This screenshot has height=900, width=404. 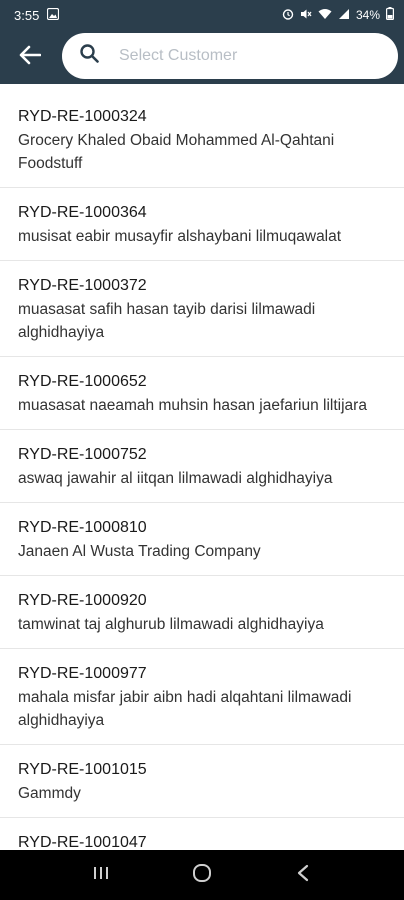 What do you see at coordinates (82, 454) in the screenshot?
I see `customer-code: RYD-RE-1000752` at bounding box center [82, 454].